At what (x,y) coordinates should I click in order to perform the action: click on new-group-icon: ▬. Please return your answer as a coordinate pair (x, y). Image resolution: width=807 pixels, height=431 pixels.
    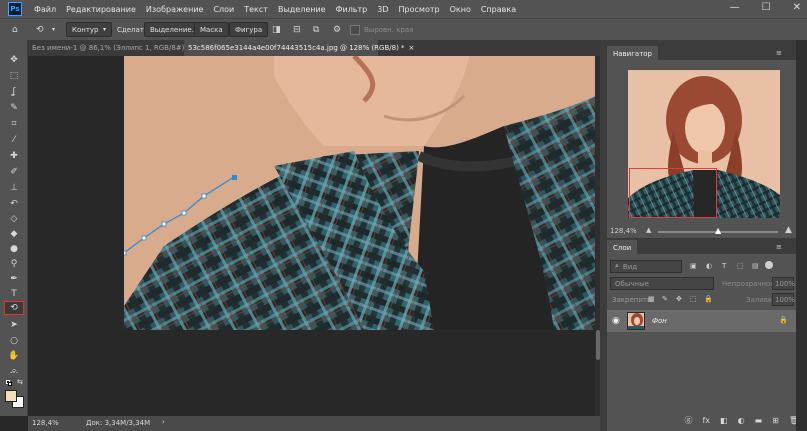
    Looking at the image, I should click on (759, 420).